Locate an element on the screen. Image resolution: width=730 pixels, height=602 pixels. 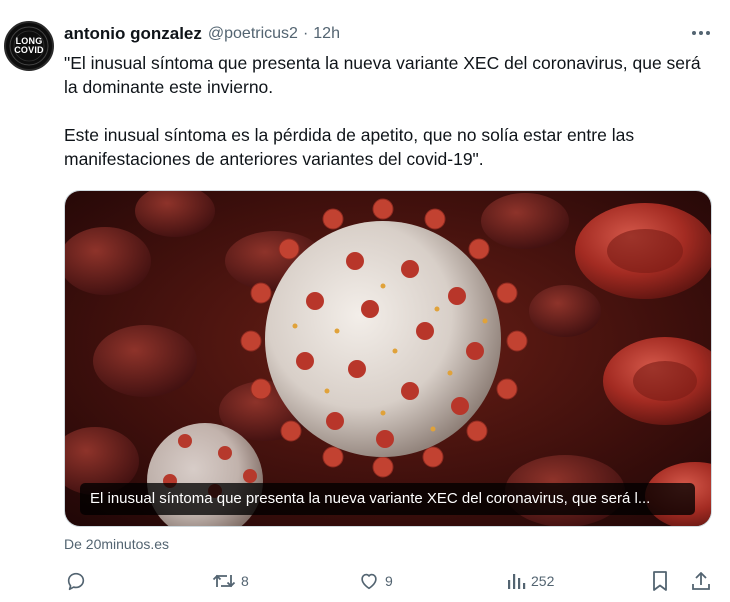
more-icon is located at coordinates (701, 33).